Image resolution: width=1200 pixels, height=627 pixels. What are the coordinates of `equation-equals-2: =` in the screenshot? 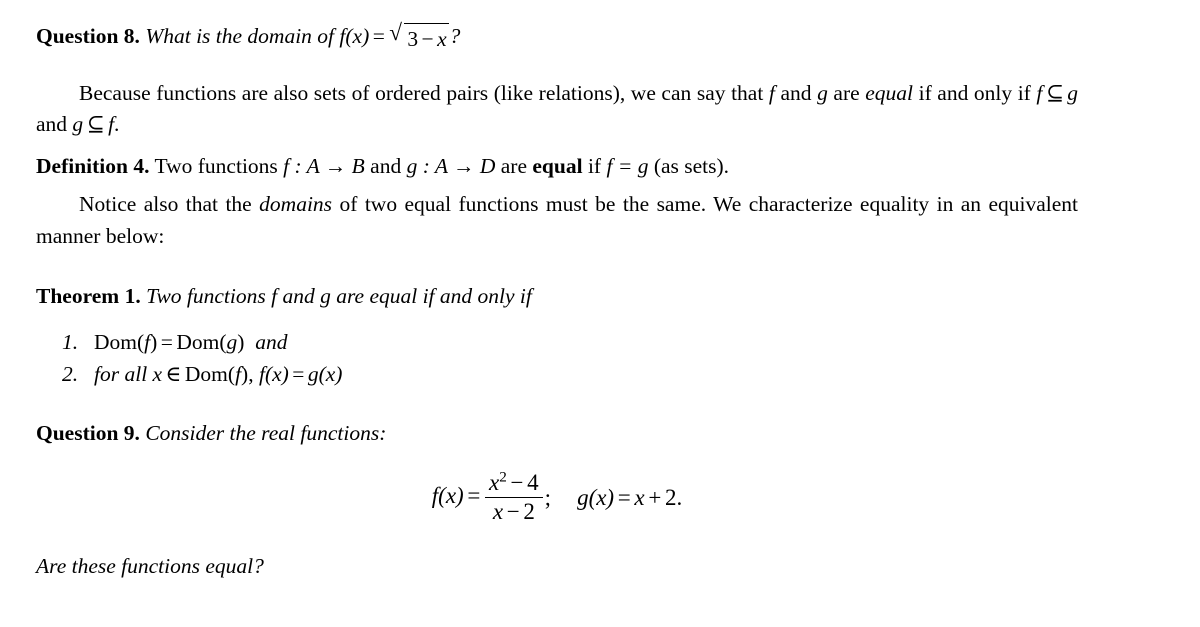 It's located at (624, 497).